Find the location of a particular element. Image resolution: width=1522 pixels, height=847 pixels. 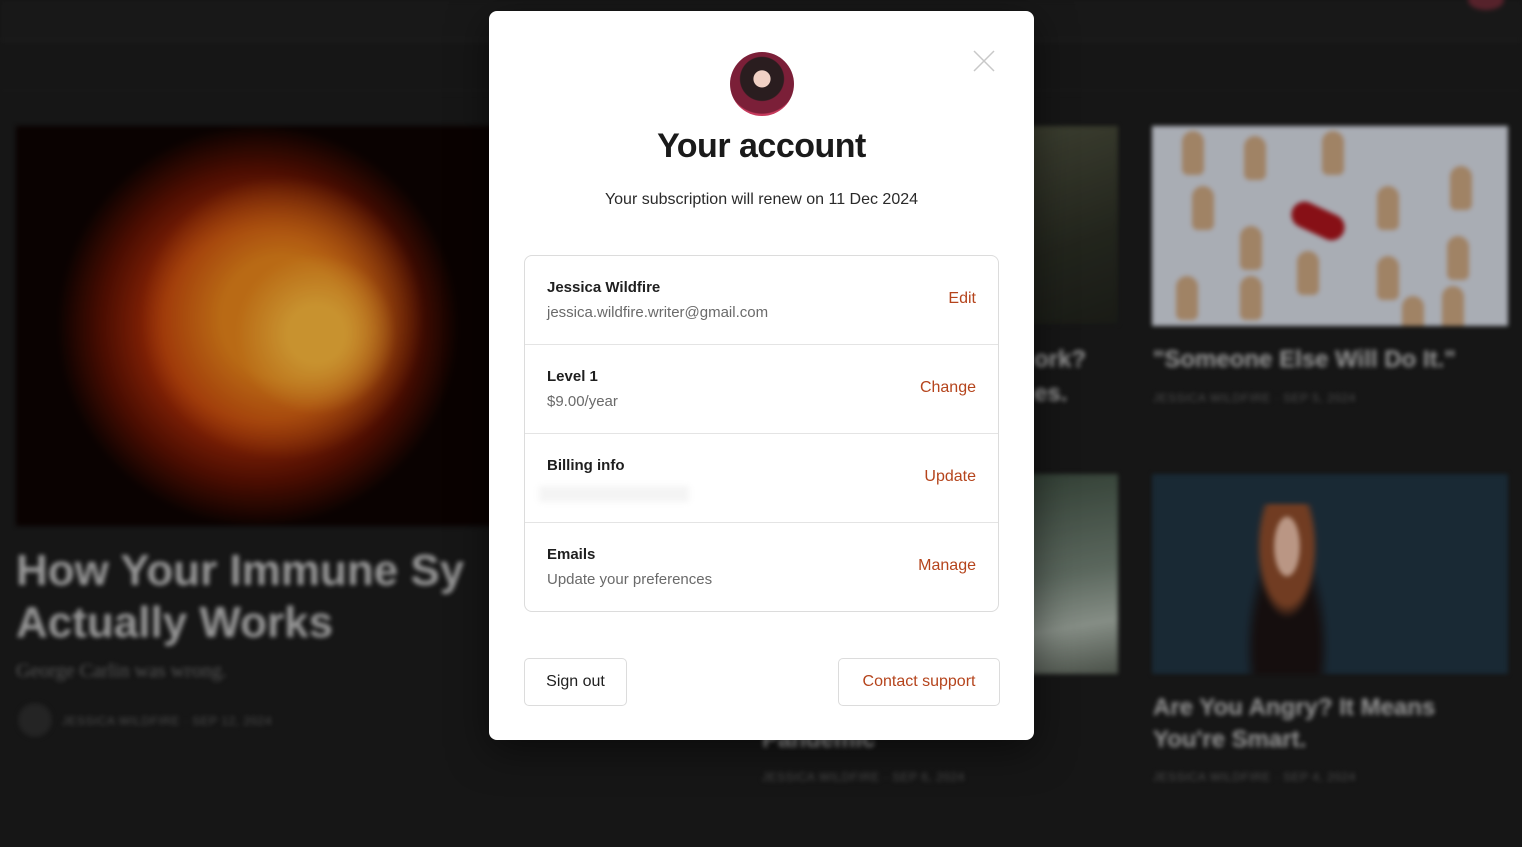

account-row-plan: Level 1 $9.00/year Change is located at coordinates (761, 389).